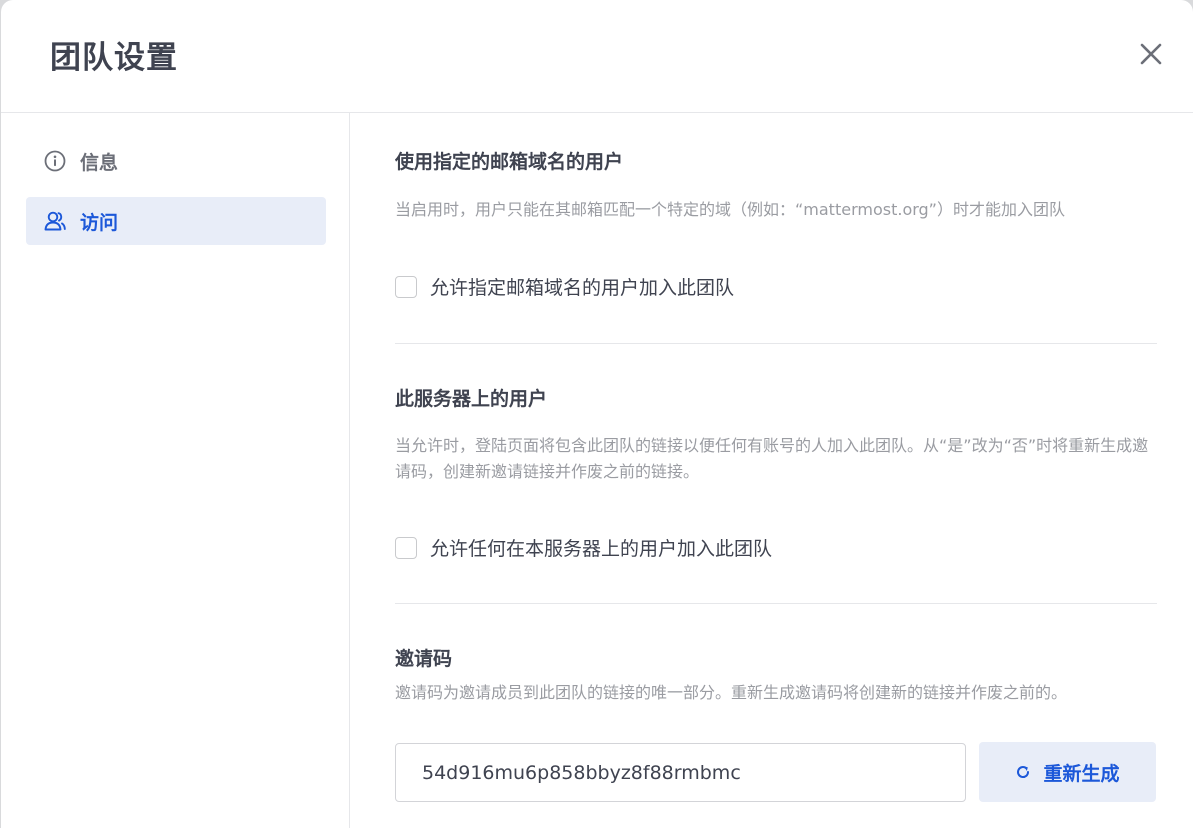  What do you see at coordinates (99, 222) in the screenshot?
I see `sidebar-item-label: 访问` at bounding box center [99, 222].